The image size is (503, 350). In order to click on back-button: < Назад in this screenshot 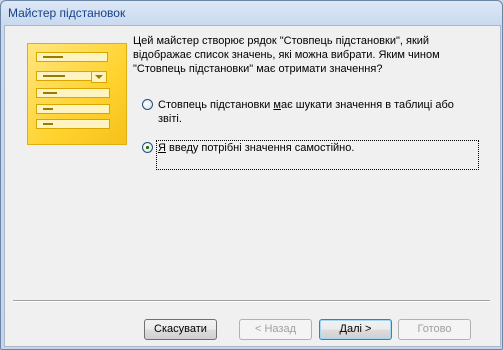, I will do `click(275, 329)`.